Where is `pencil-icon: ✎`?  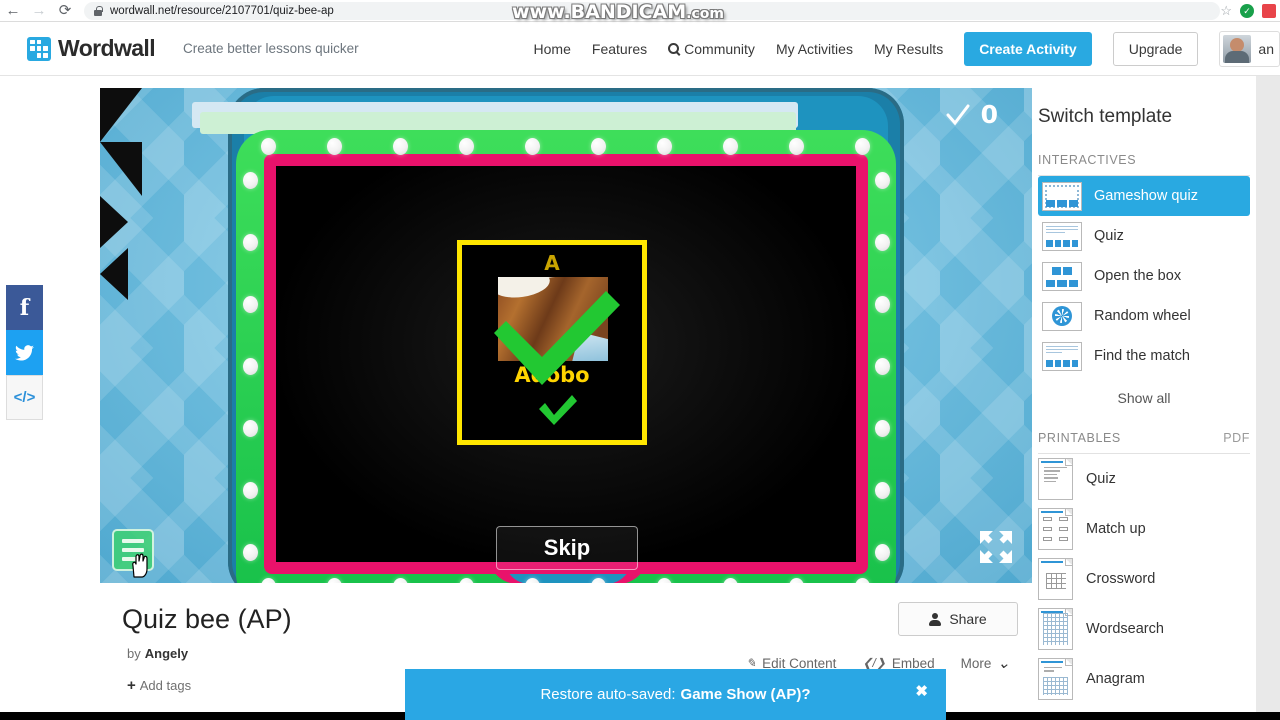
pencil-icon: ✎ is located at coordinates (751, 663).